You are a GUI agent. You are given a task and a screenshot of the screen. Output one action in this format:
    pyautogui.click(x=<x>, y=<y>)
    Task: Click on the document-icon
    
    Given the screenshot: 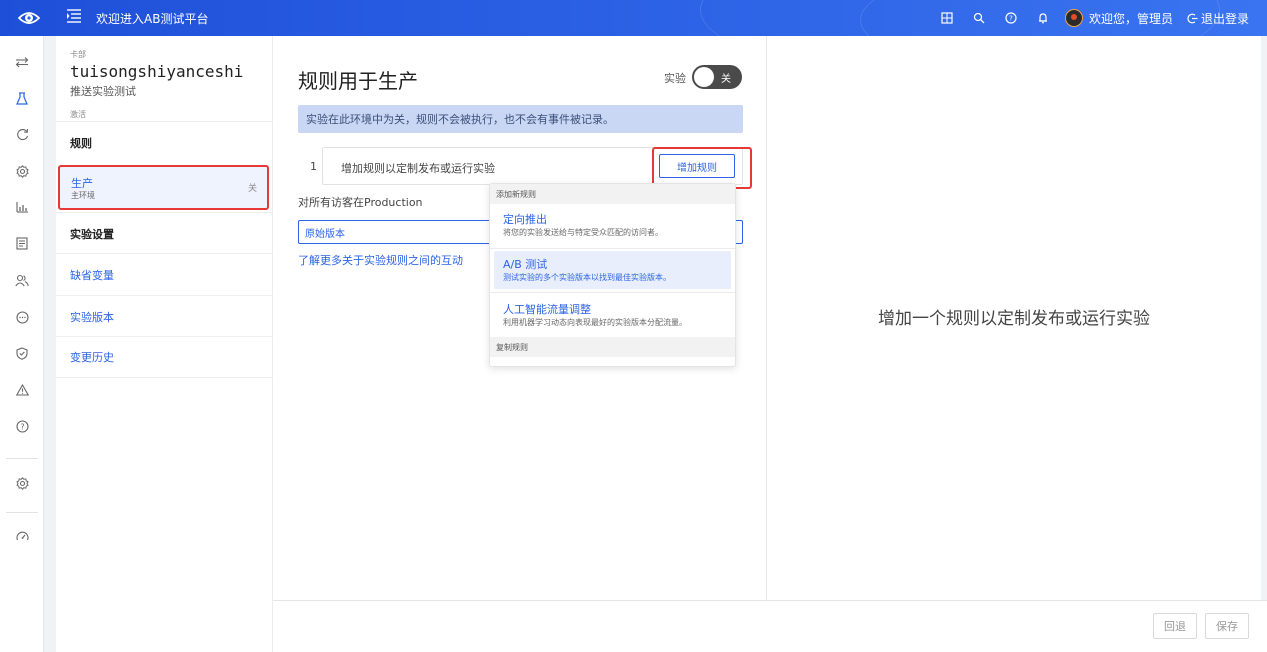 What is the action you would take?
    pyautogui.click(x=22, y=243)
    